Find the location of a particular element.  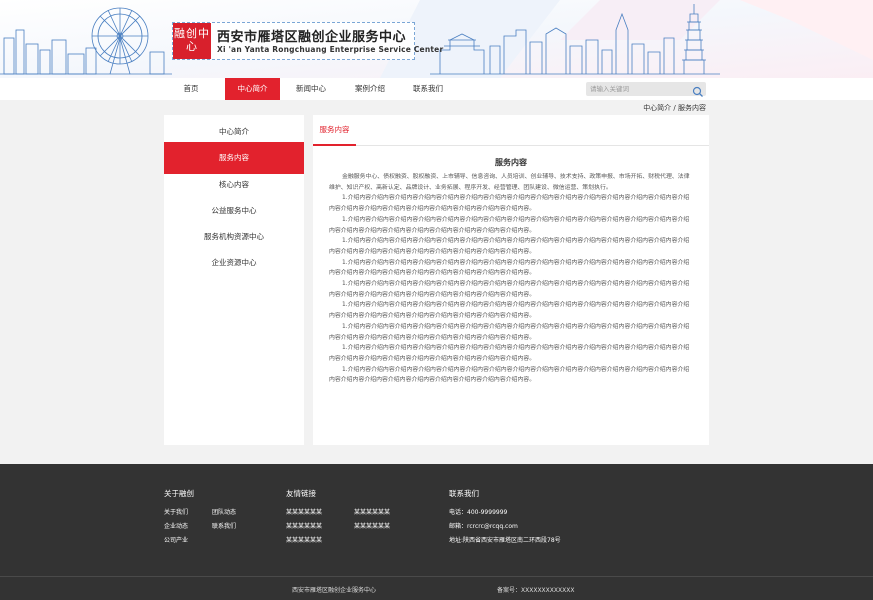

nav-cases: 案例介绍 is located at coordinates (370, 89).